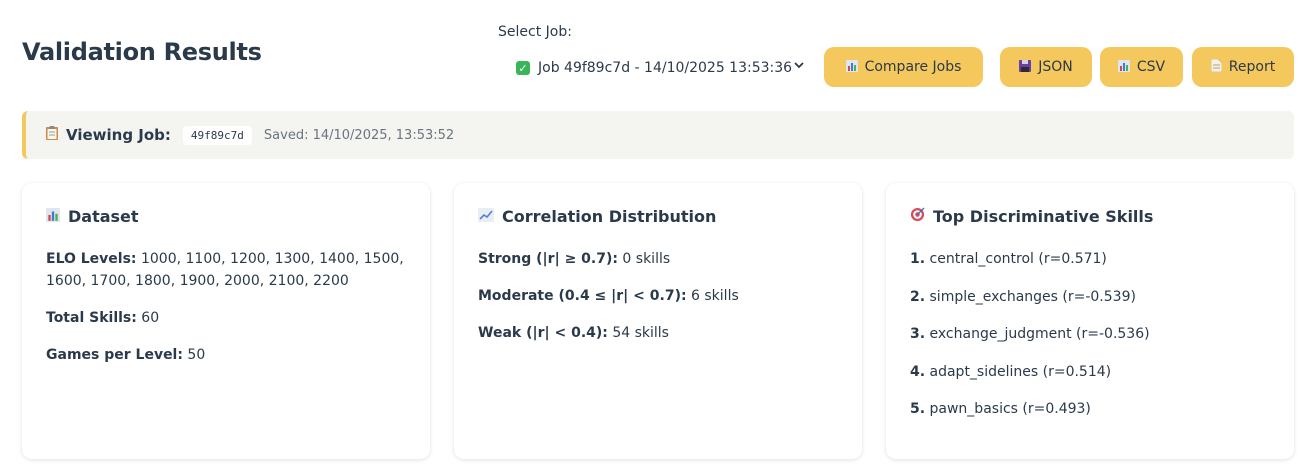 The height and width of the screenshot is (473, 1315). What do you see at coordinates (609, 216) in the screenshot?
I see `correlation-title: Correlation Distribution` at bounding box center [609, 216].